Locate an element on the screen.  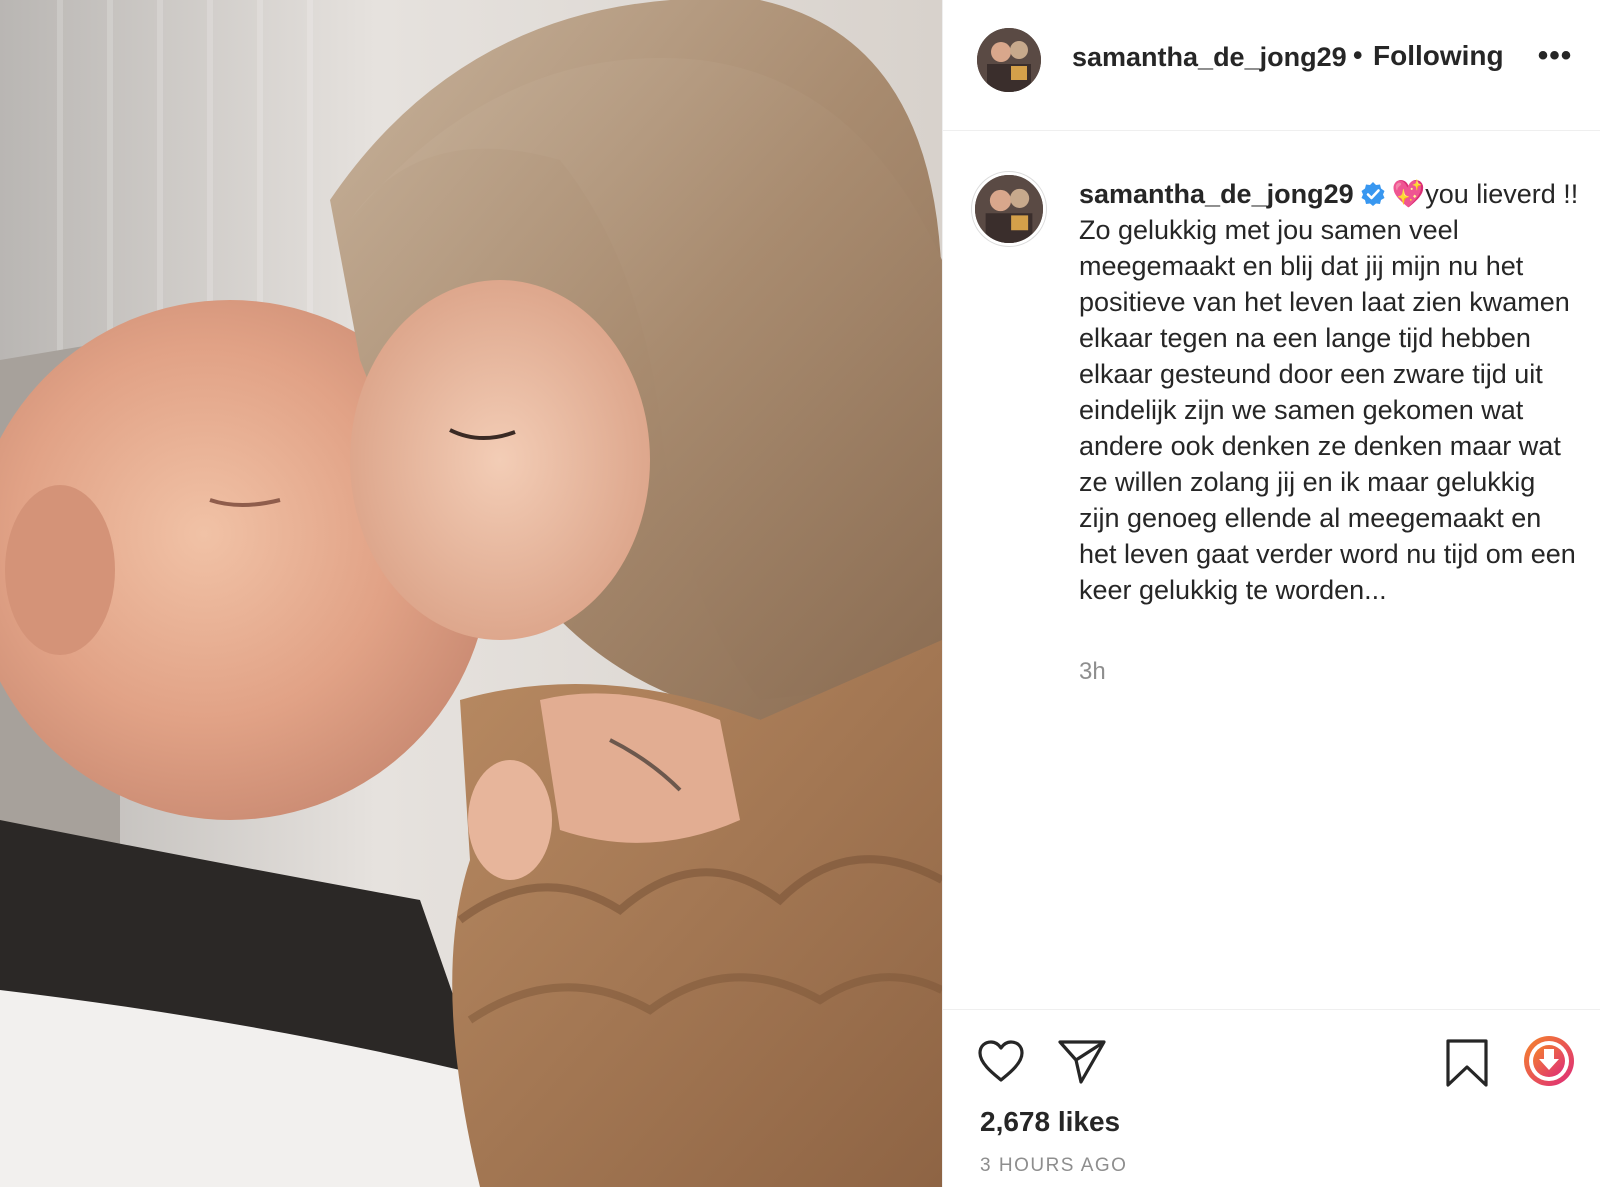
download-button is located at coordinates (1549, 1061).